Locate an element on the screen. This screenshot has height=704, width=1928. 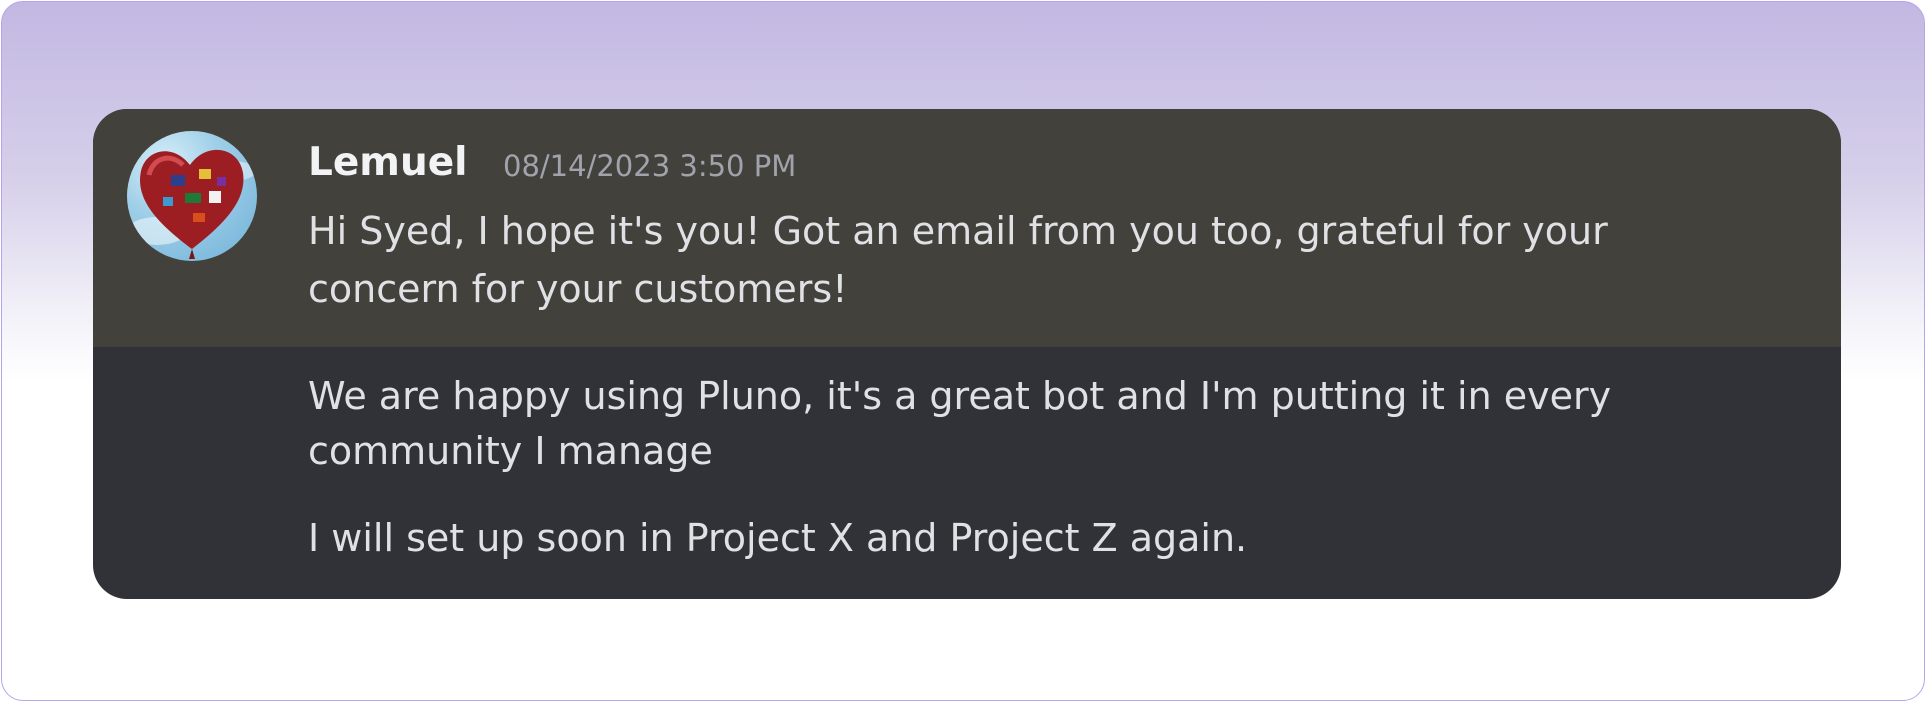
avatar is located at coordinates (192, 196).